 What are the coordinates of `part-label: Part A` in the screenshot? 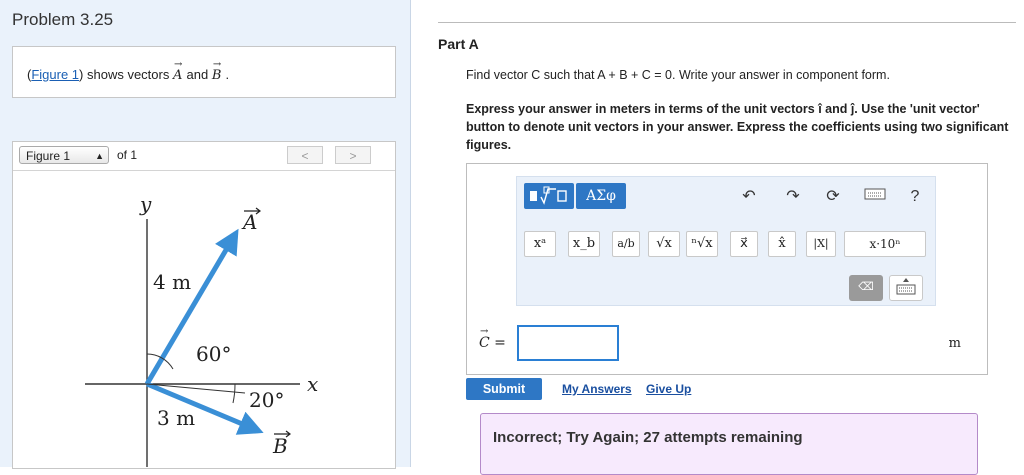 It's located at (458, 44).